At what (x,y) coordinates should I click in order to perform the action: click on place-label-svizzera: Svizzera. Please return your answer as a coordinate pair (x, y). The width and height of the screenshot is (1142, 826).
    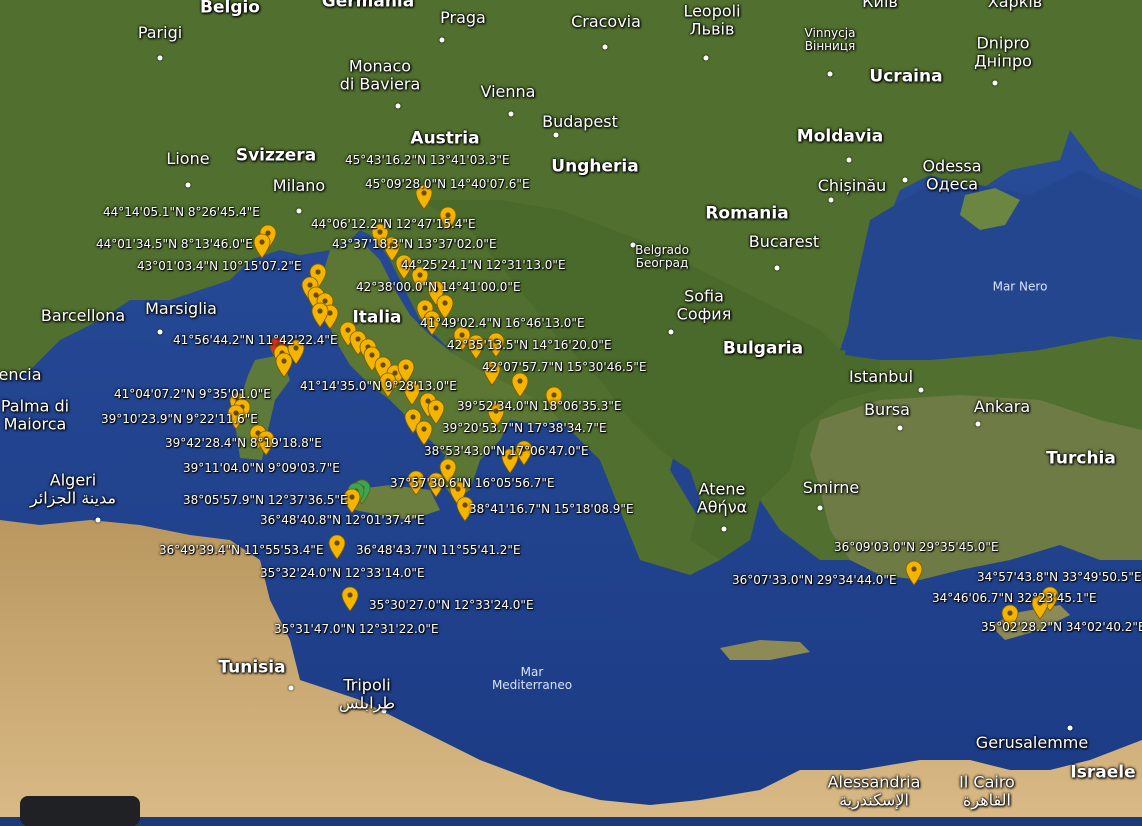
    Looking at the image, I should click on (276, 156).